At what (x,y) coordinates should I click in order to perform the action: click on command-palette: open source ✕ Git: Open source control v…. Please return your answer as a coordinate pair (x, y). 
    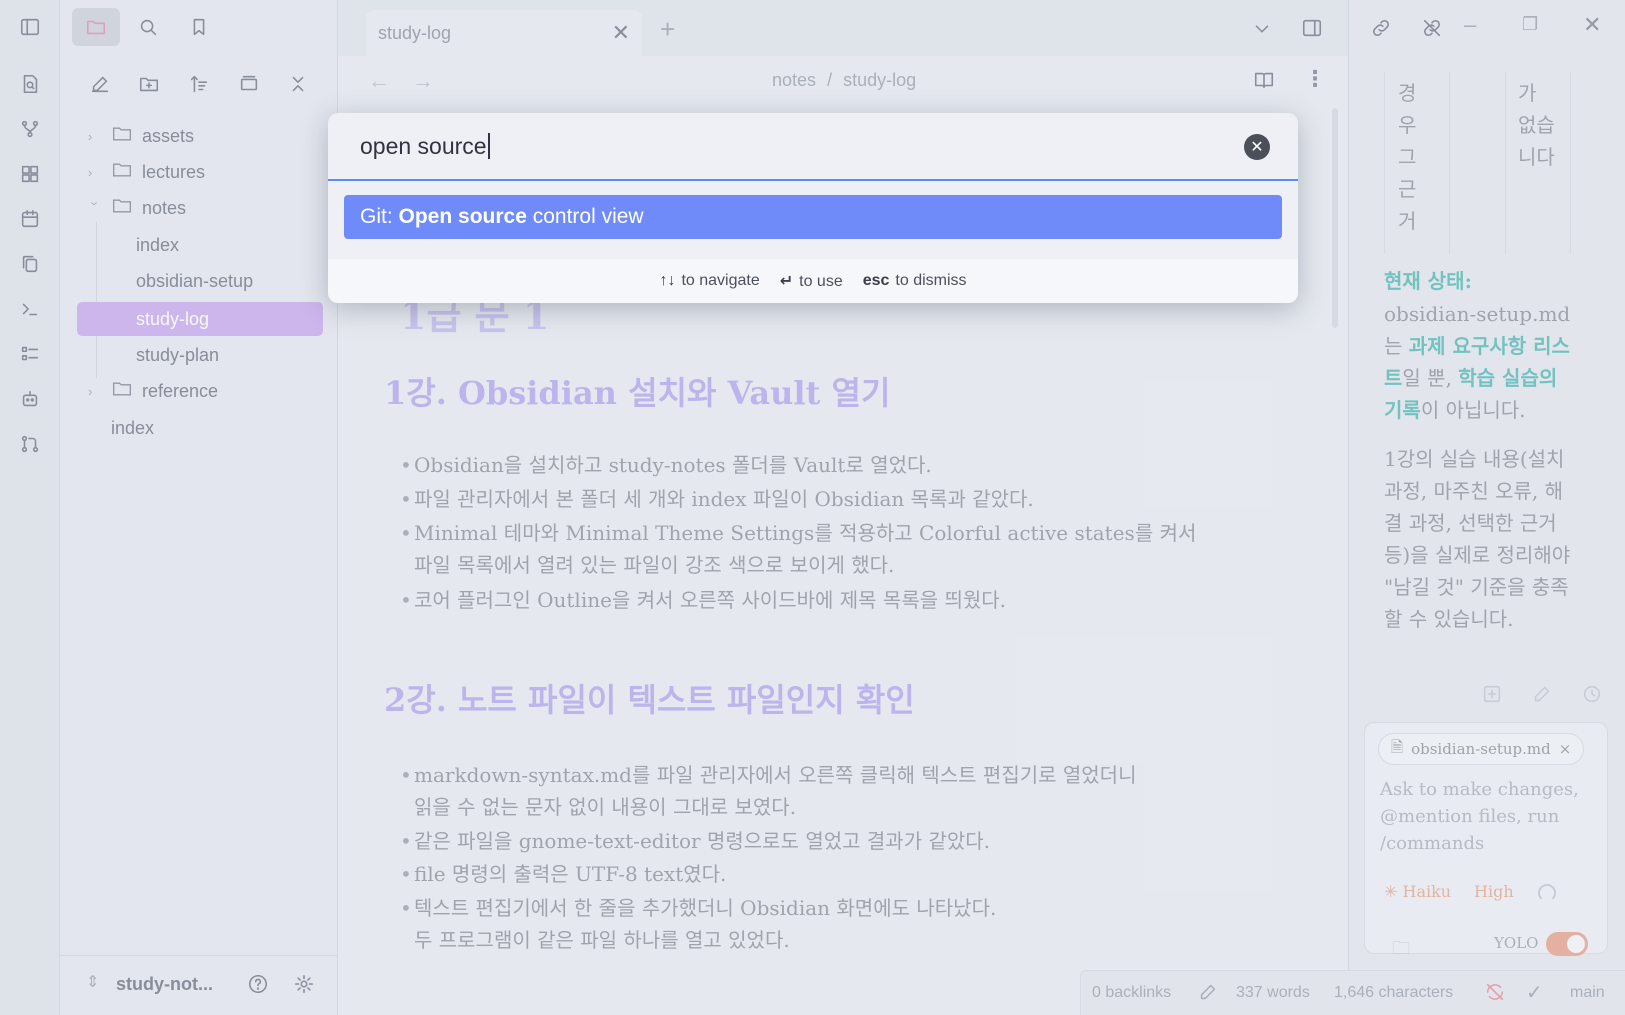
    Looking at the image, I should click on (813, 208).